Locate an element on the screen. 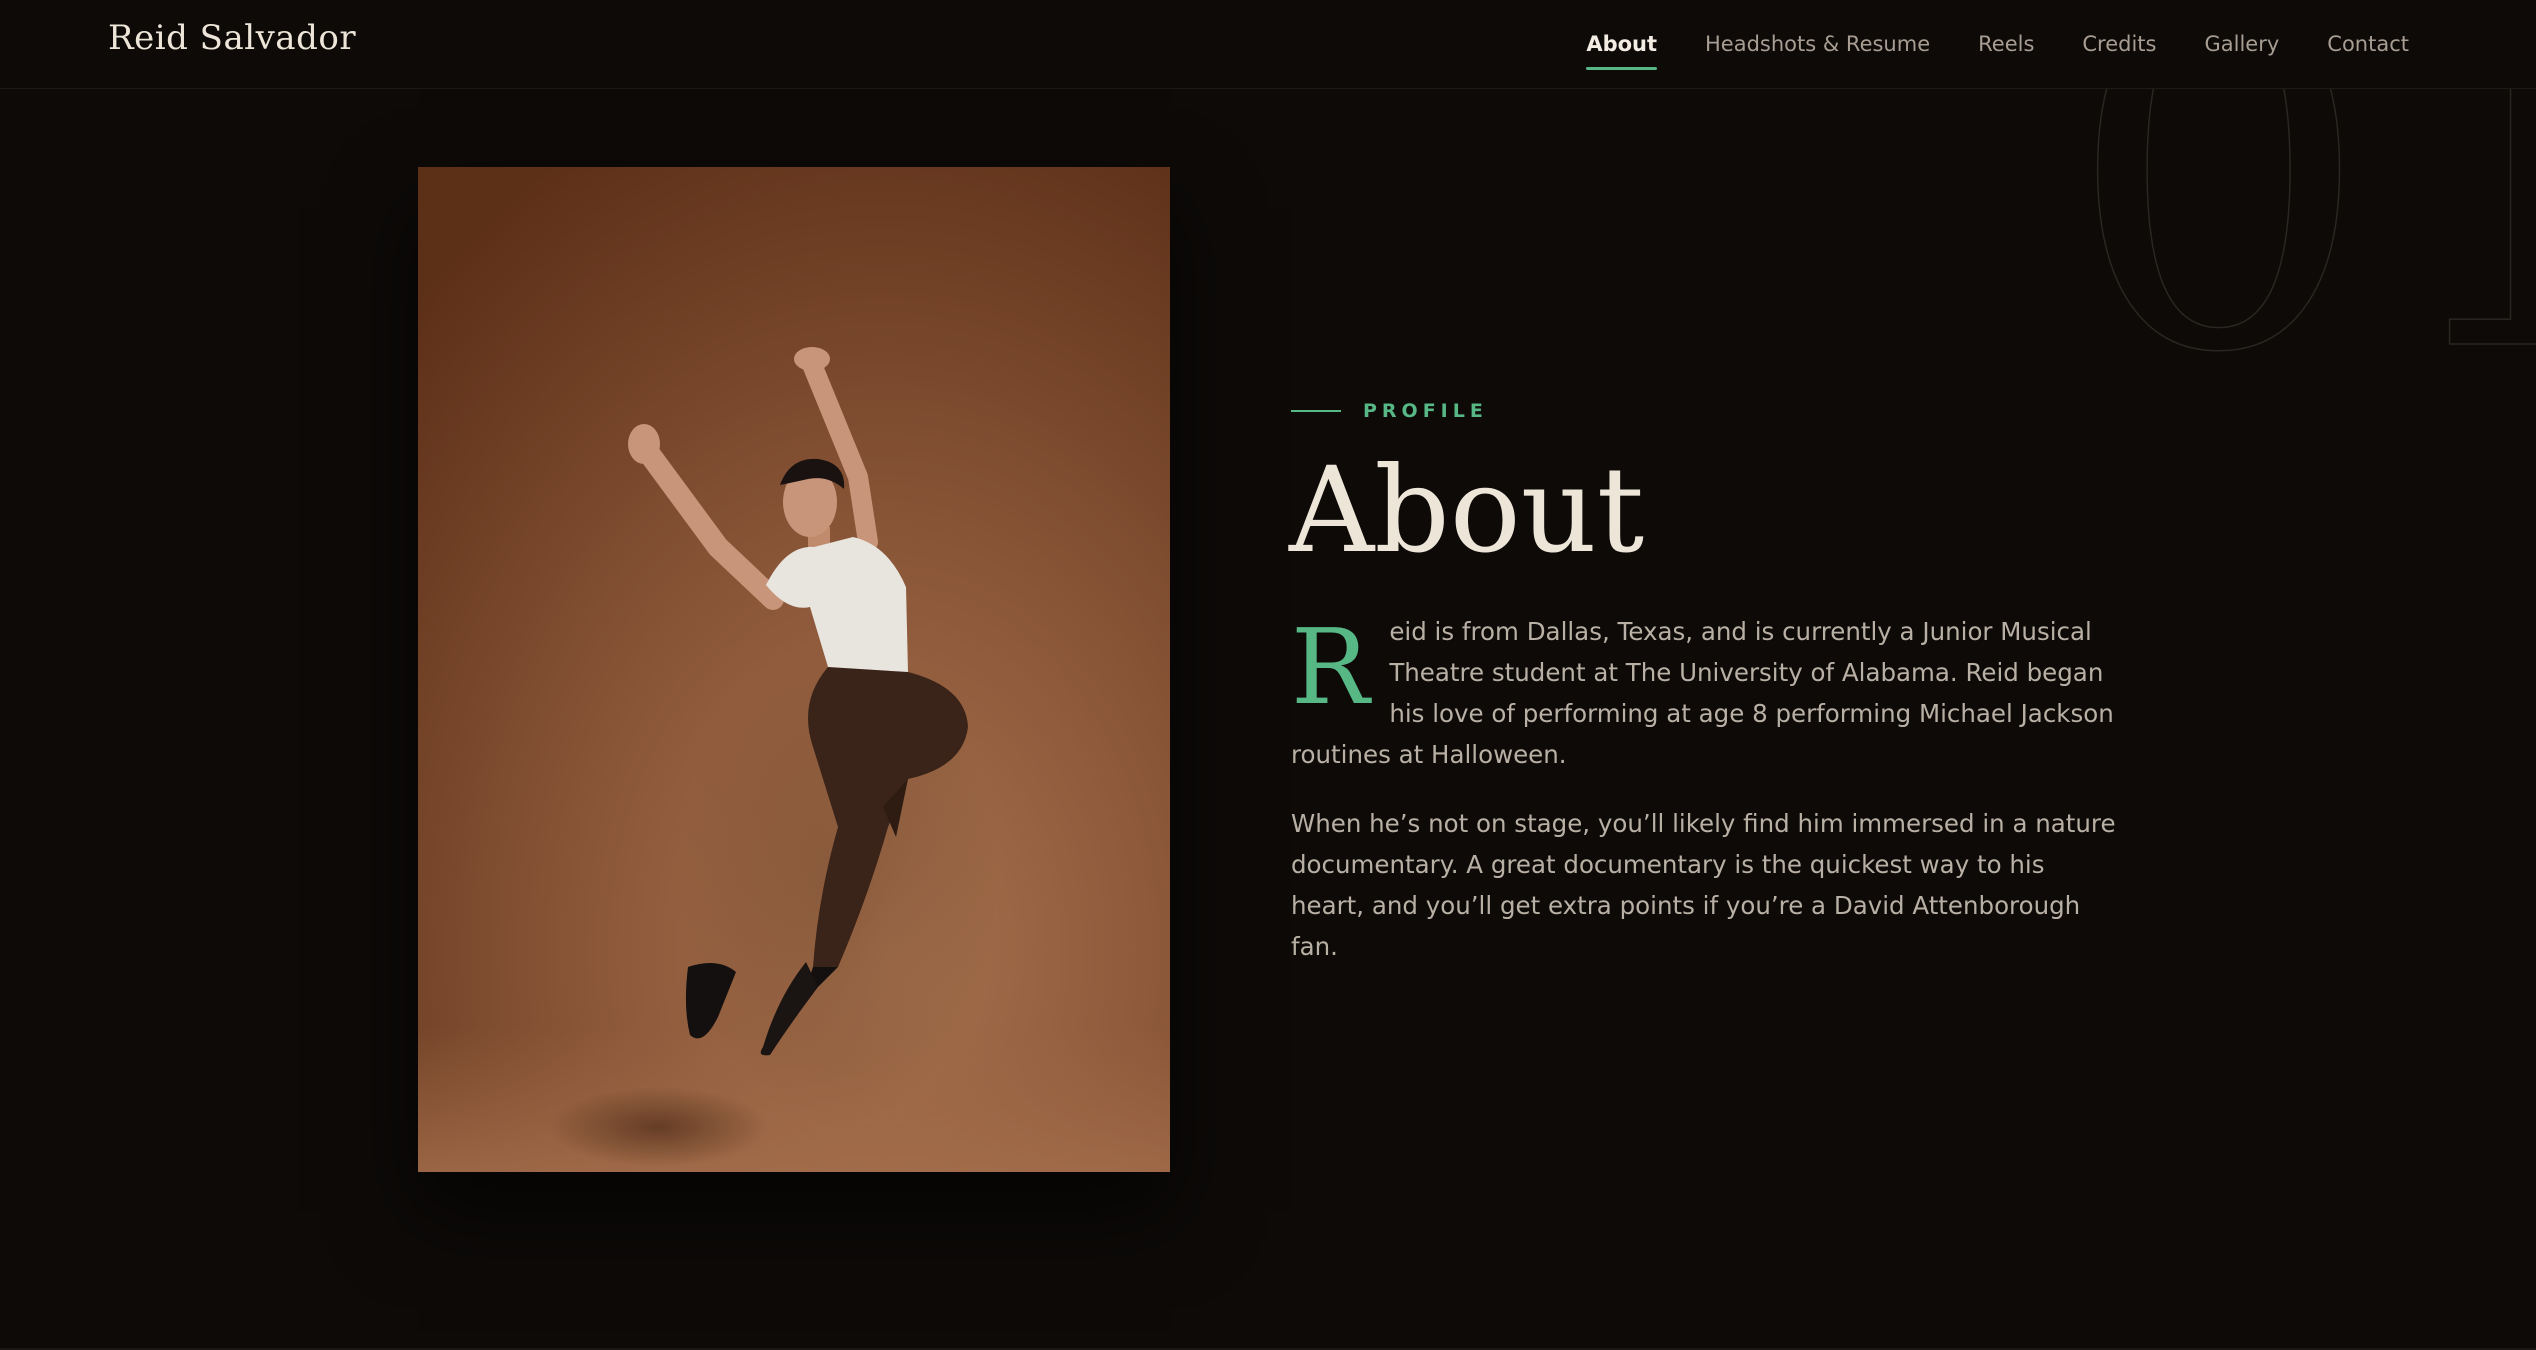 This screenshot has height=1350, width=2536. nav-item-headshots-resume: Headshots & Resume is located at coordinates (1817, 44).